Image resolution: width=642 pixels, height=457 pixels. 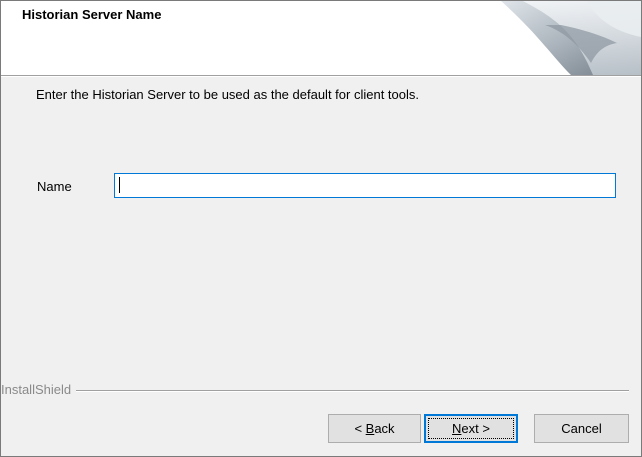 What do you see at coordinates (360, 428) in the screenshot?
I see `back-prefix: <` at bounding box center [360, 428].